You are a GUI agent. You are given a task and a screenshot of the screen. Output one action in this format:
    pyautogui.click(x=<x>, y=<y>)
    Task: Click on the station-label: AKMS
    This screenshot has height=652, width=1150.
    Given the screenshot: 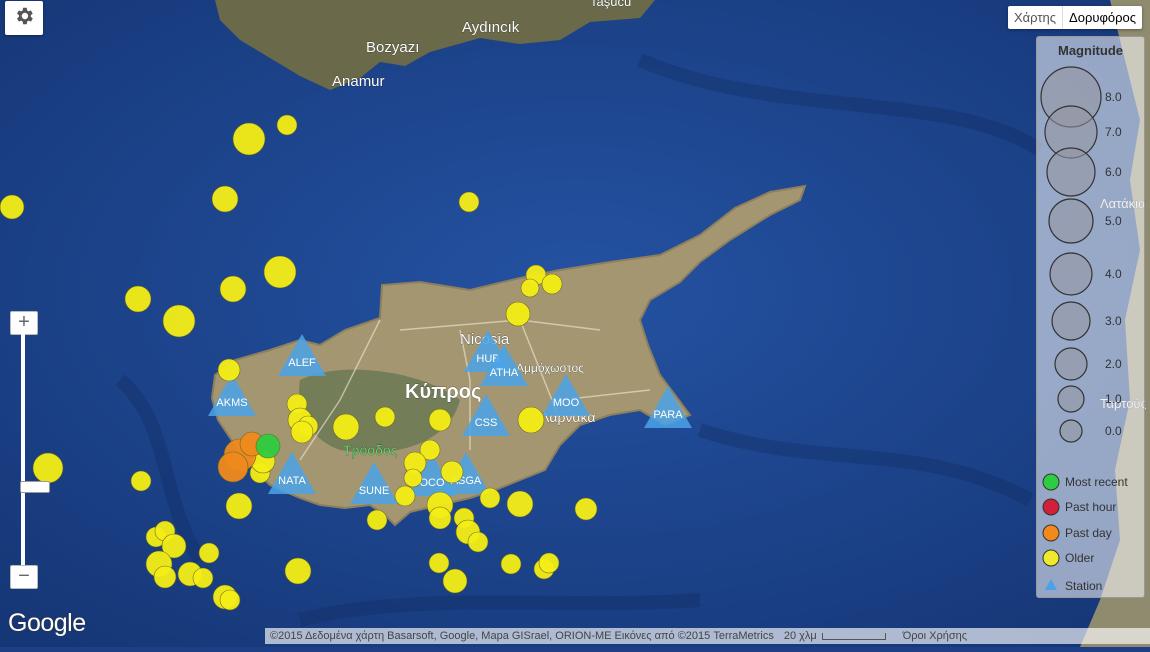 What is the action you would take?
    pyautogui.click(x=231, y=403)
    